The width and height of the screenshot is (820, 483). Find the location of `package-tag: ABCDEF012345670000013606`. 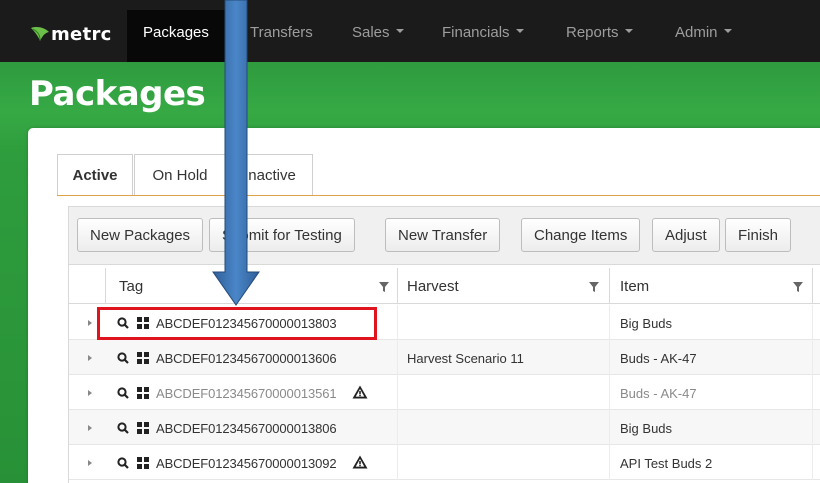

package-tag: ABCDEF012345670000013606 is located at coordinates (246, 358).